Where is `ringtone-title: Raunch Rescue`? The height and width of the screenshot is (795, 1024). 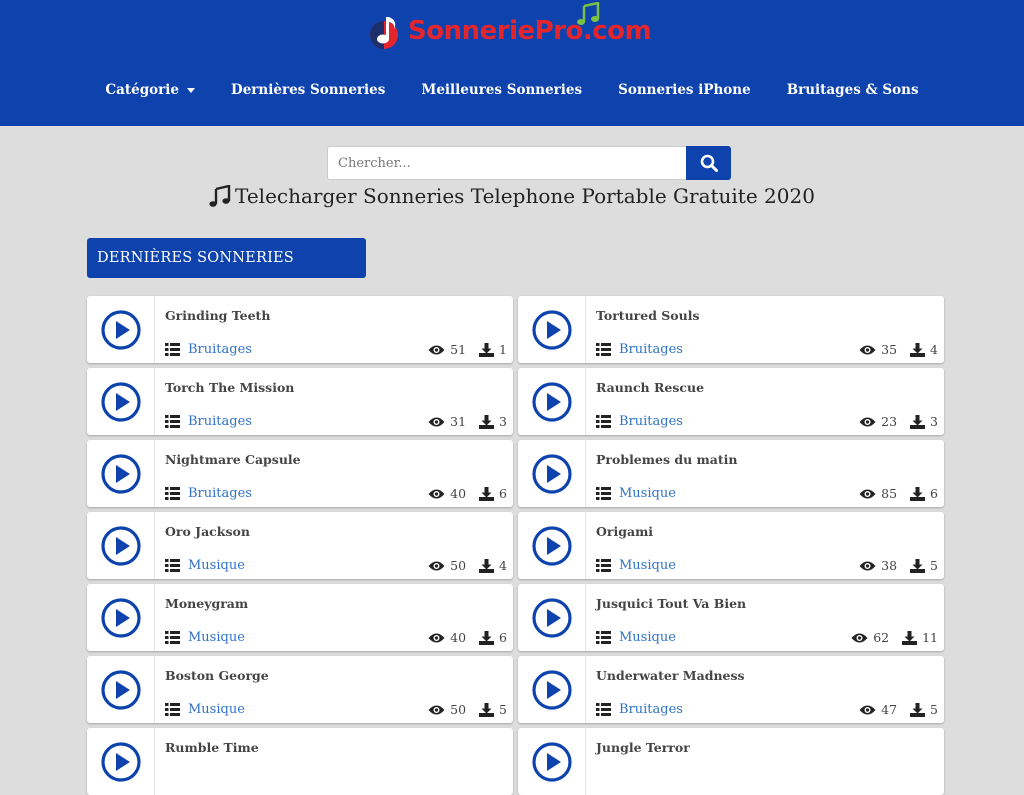
ringtone-title: Raunch Rescue is located at coordinates (765, 387).